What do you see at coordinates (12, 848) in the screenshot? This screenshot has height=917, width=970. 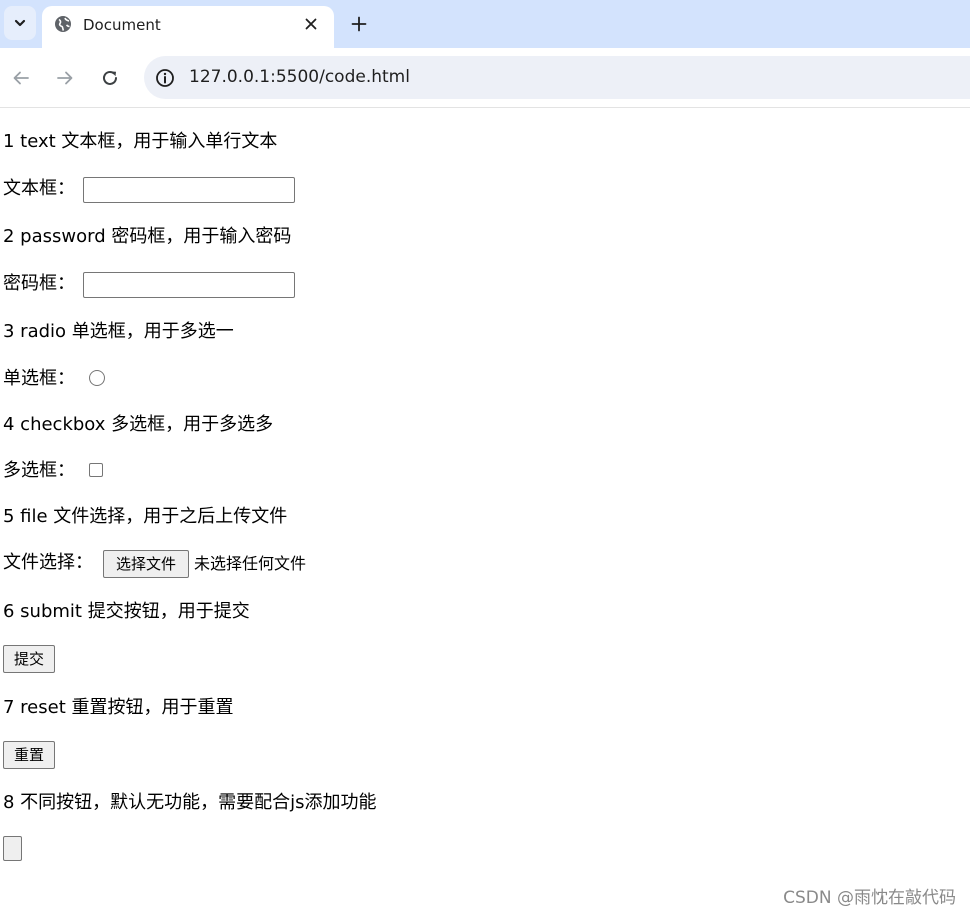 I see `empty-button` at bounding box center [12, 848].